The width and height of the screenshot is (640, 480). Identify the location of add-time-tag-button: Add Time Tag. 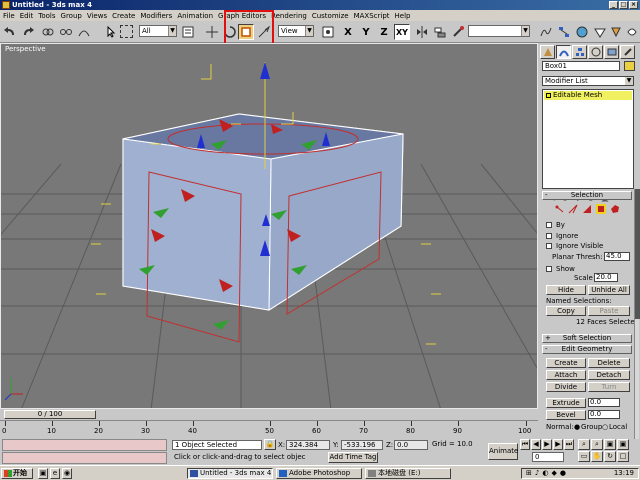
(353, 457).